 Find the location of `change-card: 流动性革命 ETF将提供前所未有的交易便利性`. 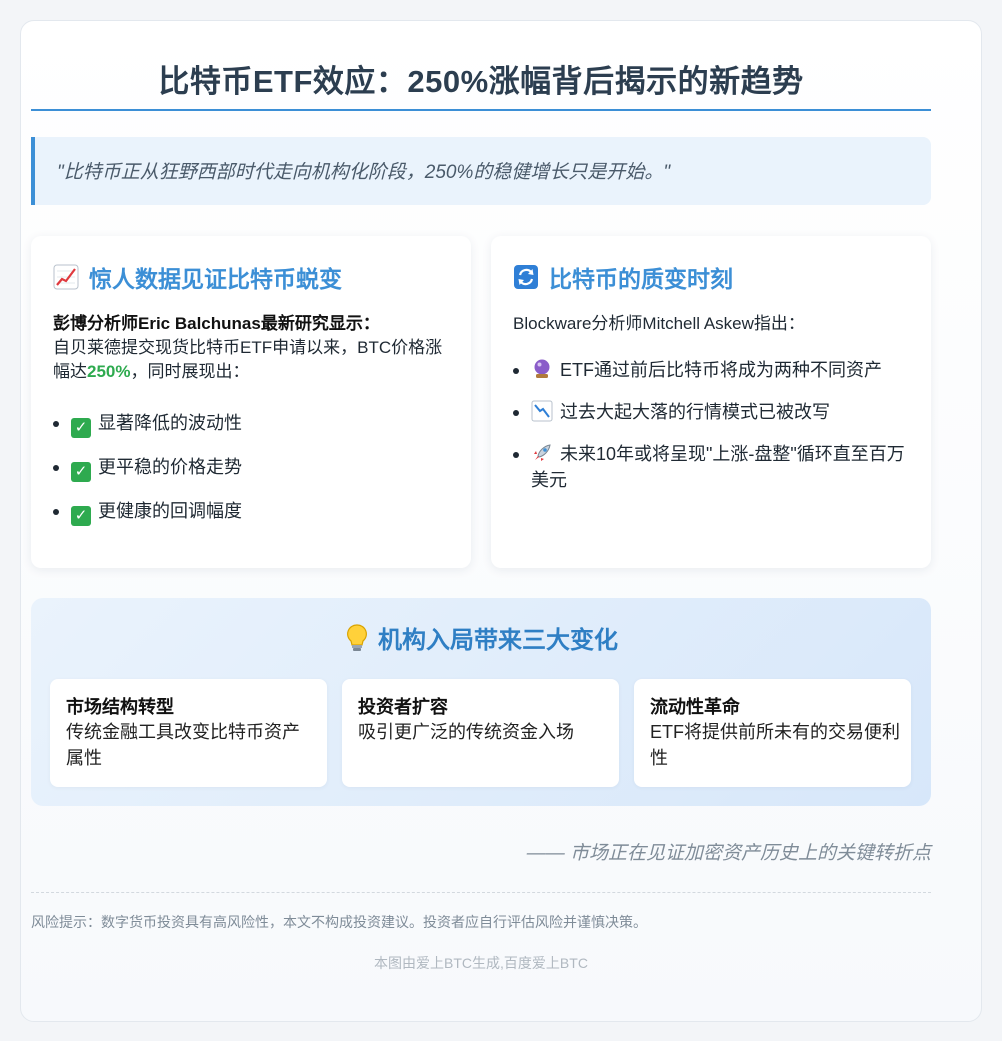

change-card: 流动性革命 ETF将提供前所未有的交易便利性 is located at coordinates (772, 733).